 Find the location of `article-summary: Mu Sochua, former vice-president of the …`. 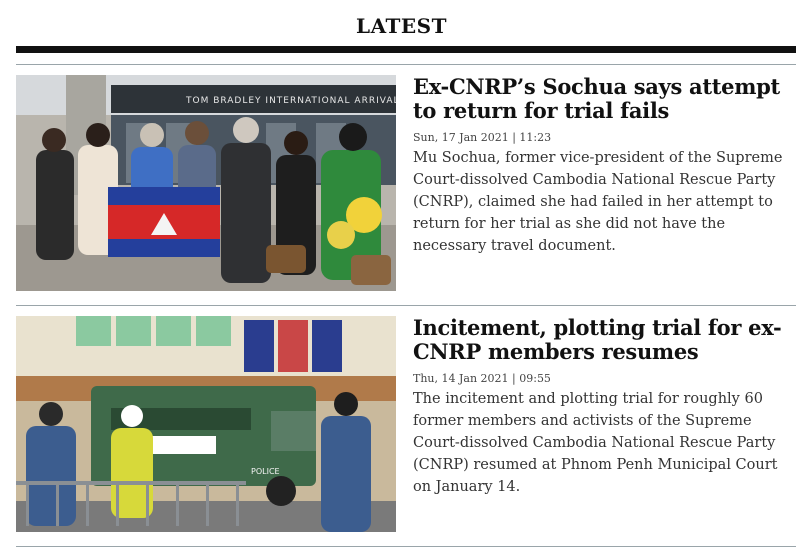

article-summary: Mu Sochua, former vice-president of the … is located at coordinates (598, 202).